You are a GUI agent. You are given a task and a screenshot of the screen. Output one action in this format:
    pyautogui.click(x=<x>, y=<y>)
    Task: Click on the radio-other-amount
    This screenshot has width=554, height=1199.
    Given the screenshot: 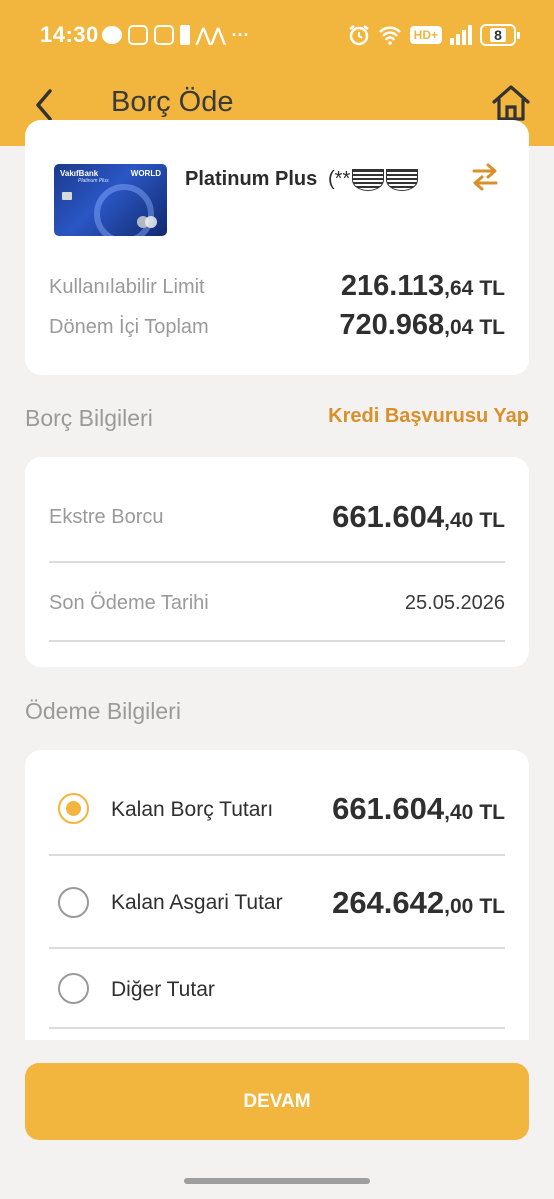 What is the action you would take?
    pyautogui.click(x=73, y=988)
    